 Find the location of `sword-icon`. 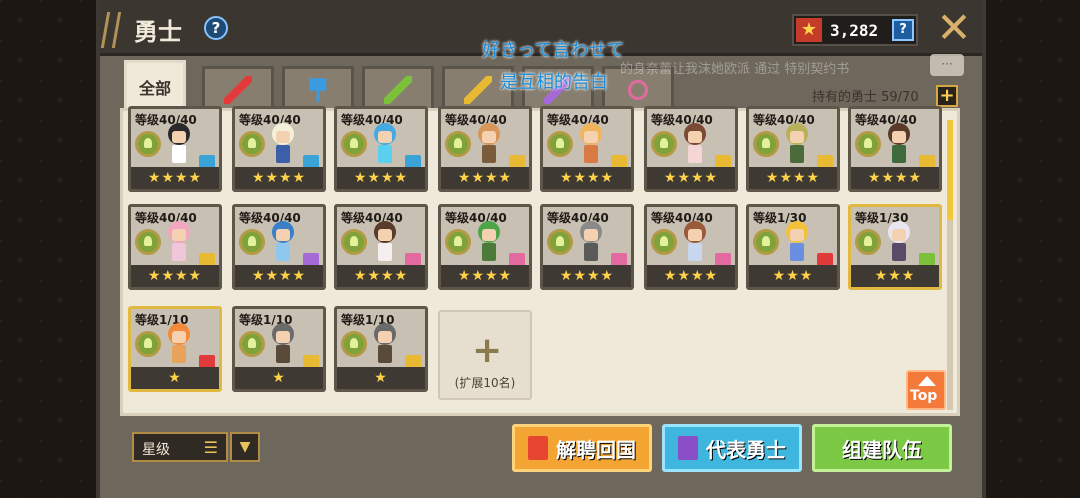

sword-icon is located at coordinates (238, 89).